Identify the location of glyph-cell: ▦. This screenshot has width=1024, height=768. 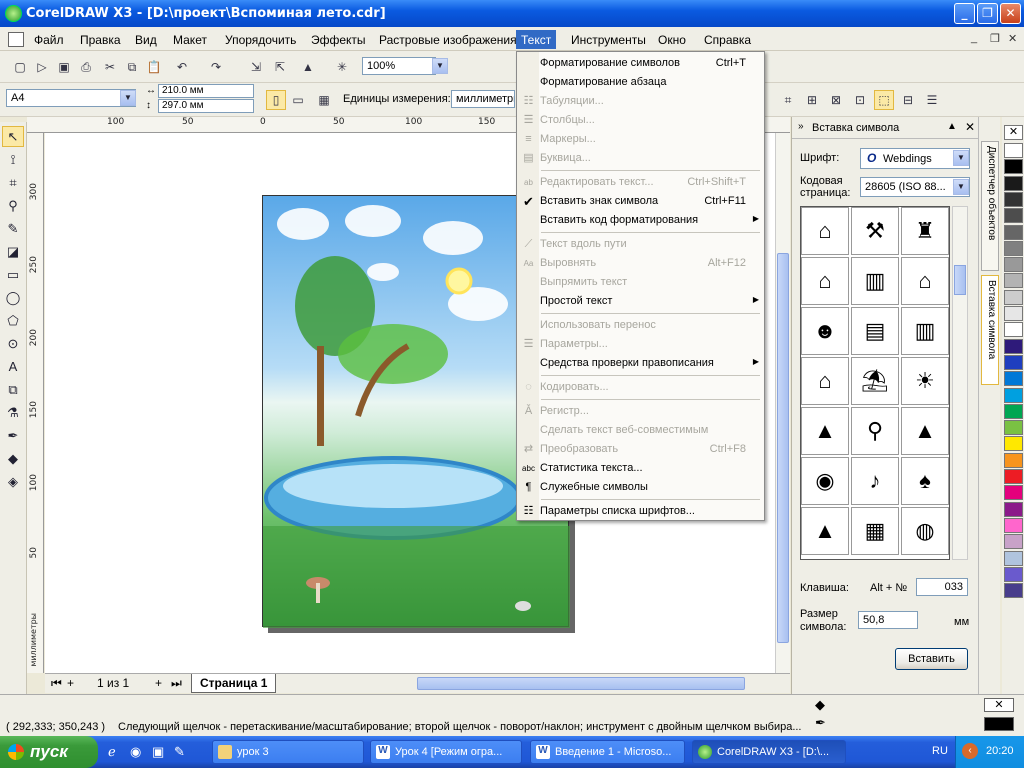
(875, 531).